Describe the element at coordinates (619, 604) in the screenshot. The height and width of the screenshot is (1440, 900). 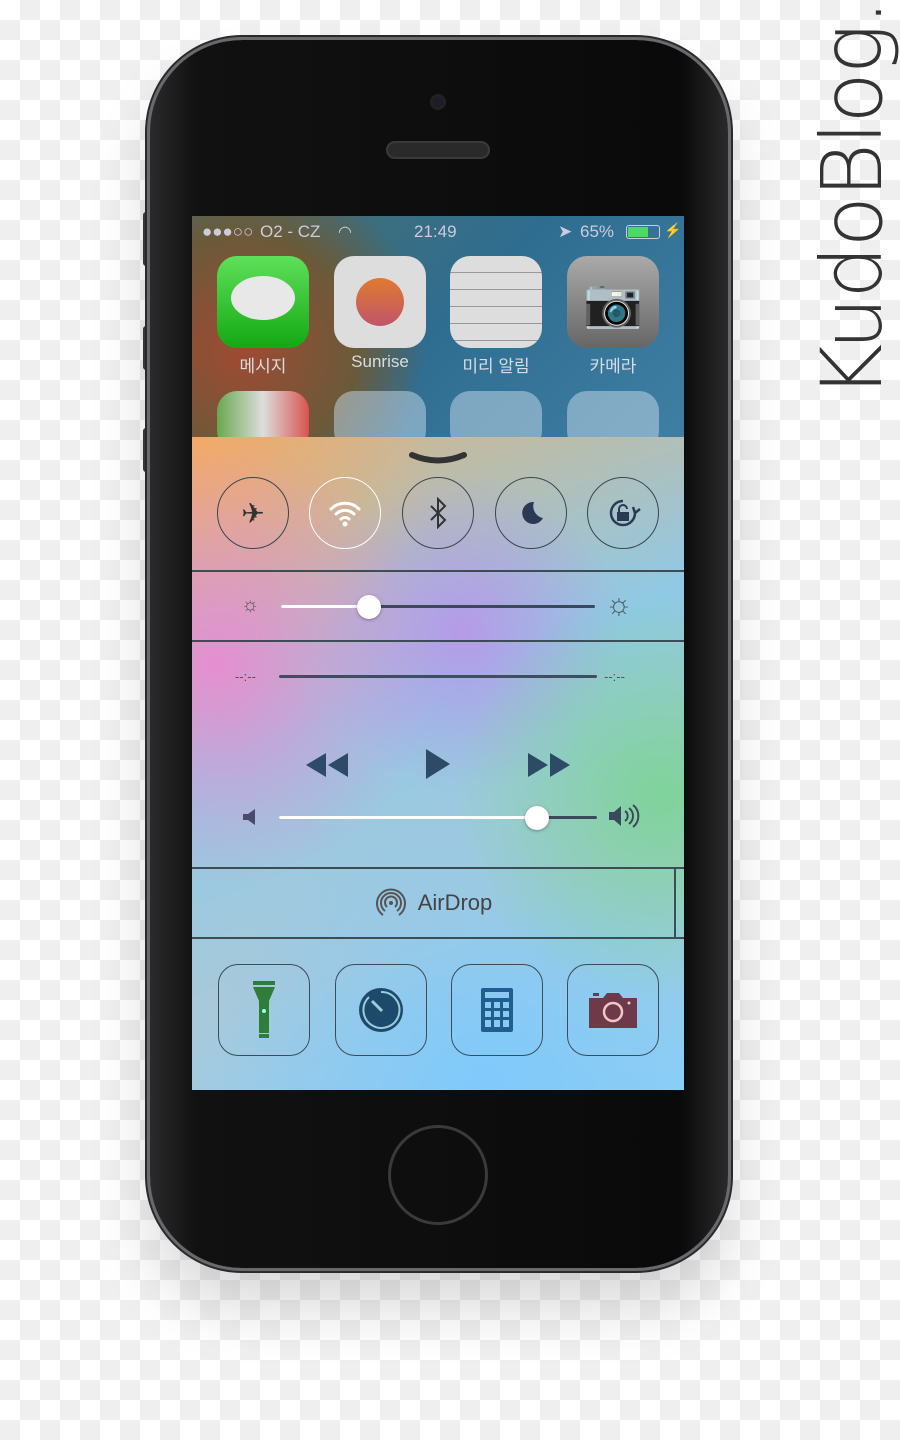
I see `brightness-high-icon: ☼` at that location.